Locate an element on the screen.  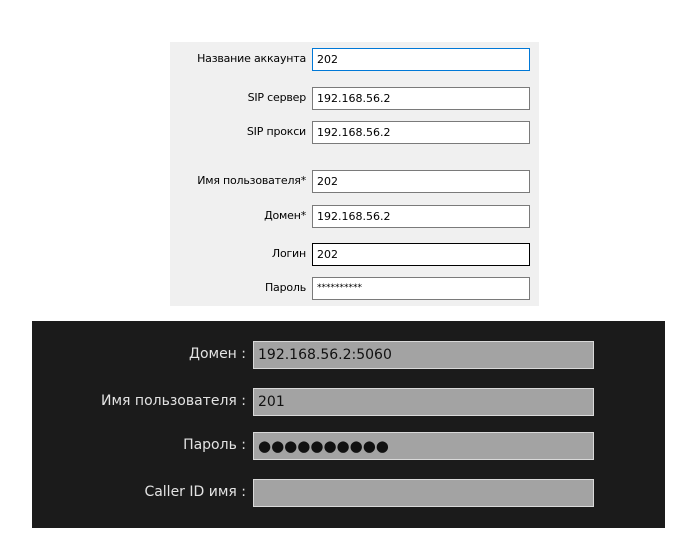
sip-proxy-label: SIP прокси is located at coordinates (276, 131).